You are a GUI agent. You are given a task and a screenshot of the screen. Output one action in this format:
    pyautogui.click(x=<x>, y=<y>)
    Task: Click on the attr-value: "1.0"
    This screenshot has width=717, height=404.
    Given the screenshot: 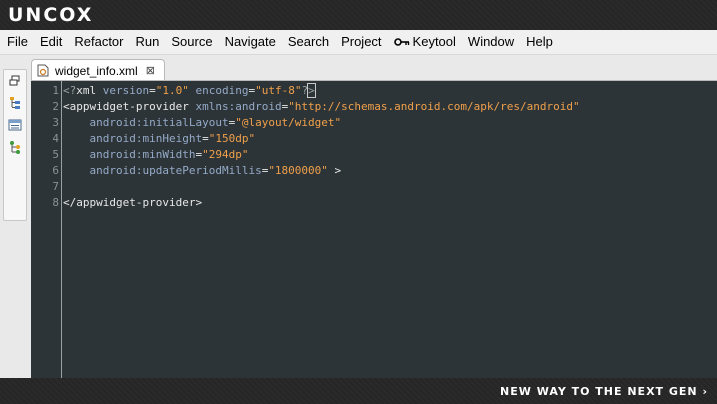 What is the action you would take?
    pyautogui.click(x=172, y=90)
    